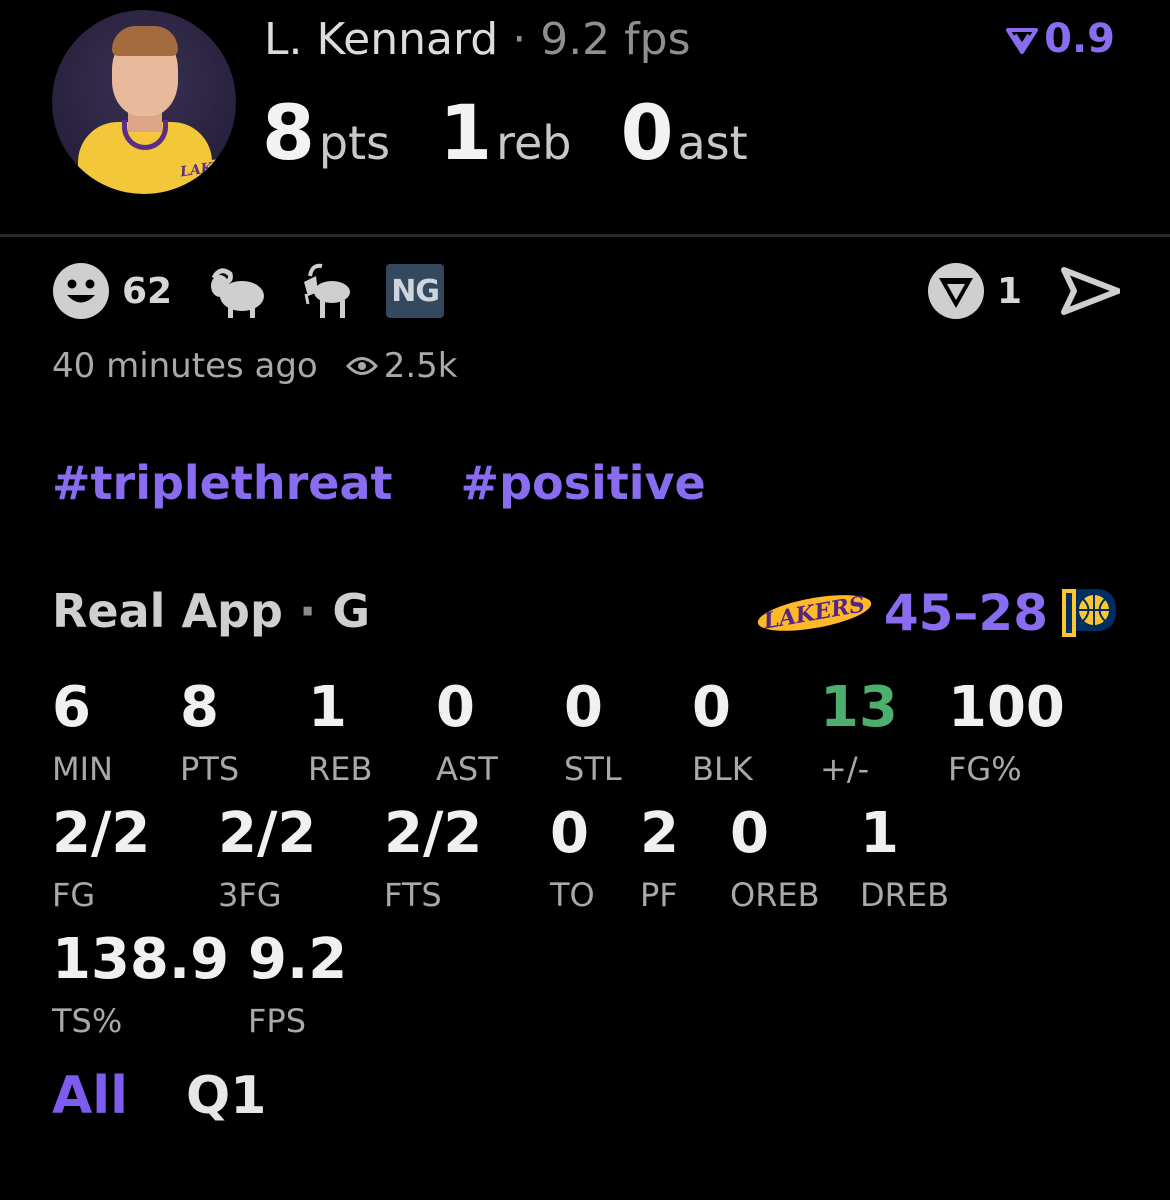 This screenshot has width=1170, height=1200. Describe the element at coordinates (505, 132) in the screenshot. I see `headline-stats: 8 pts 1 reb 0 ast` at that location.